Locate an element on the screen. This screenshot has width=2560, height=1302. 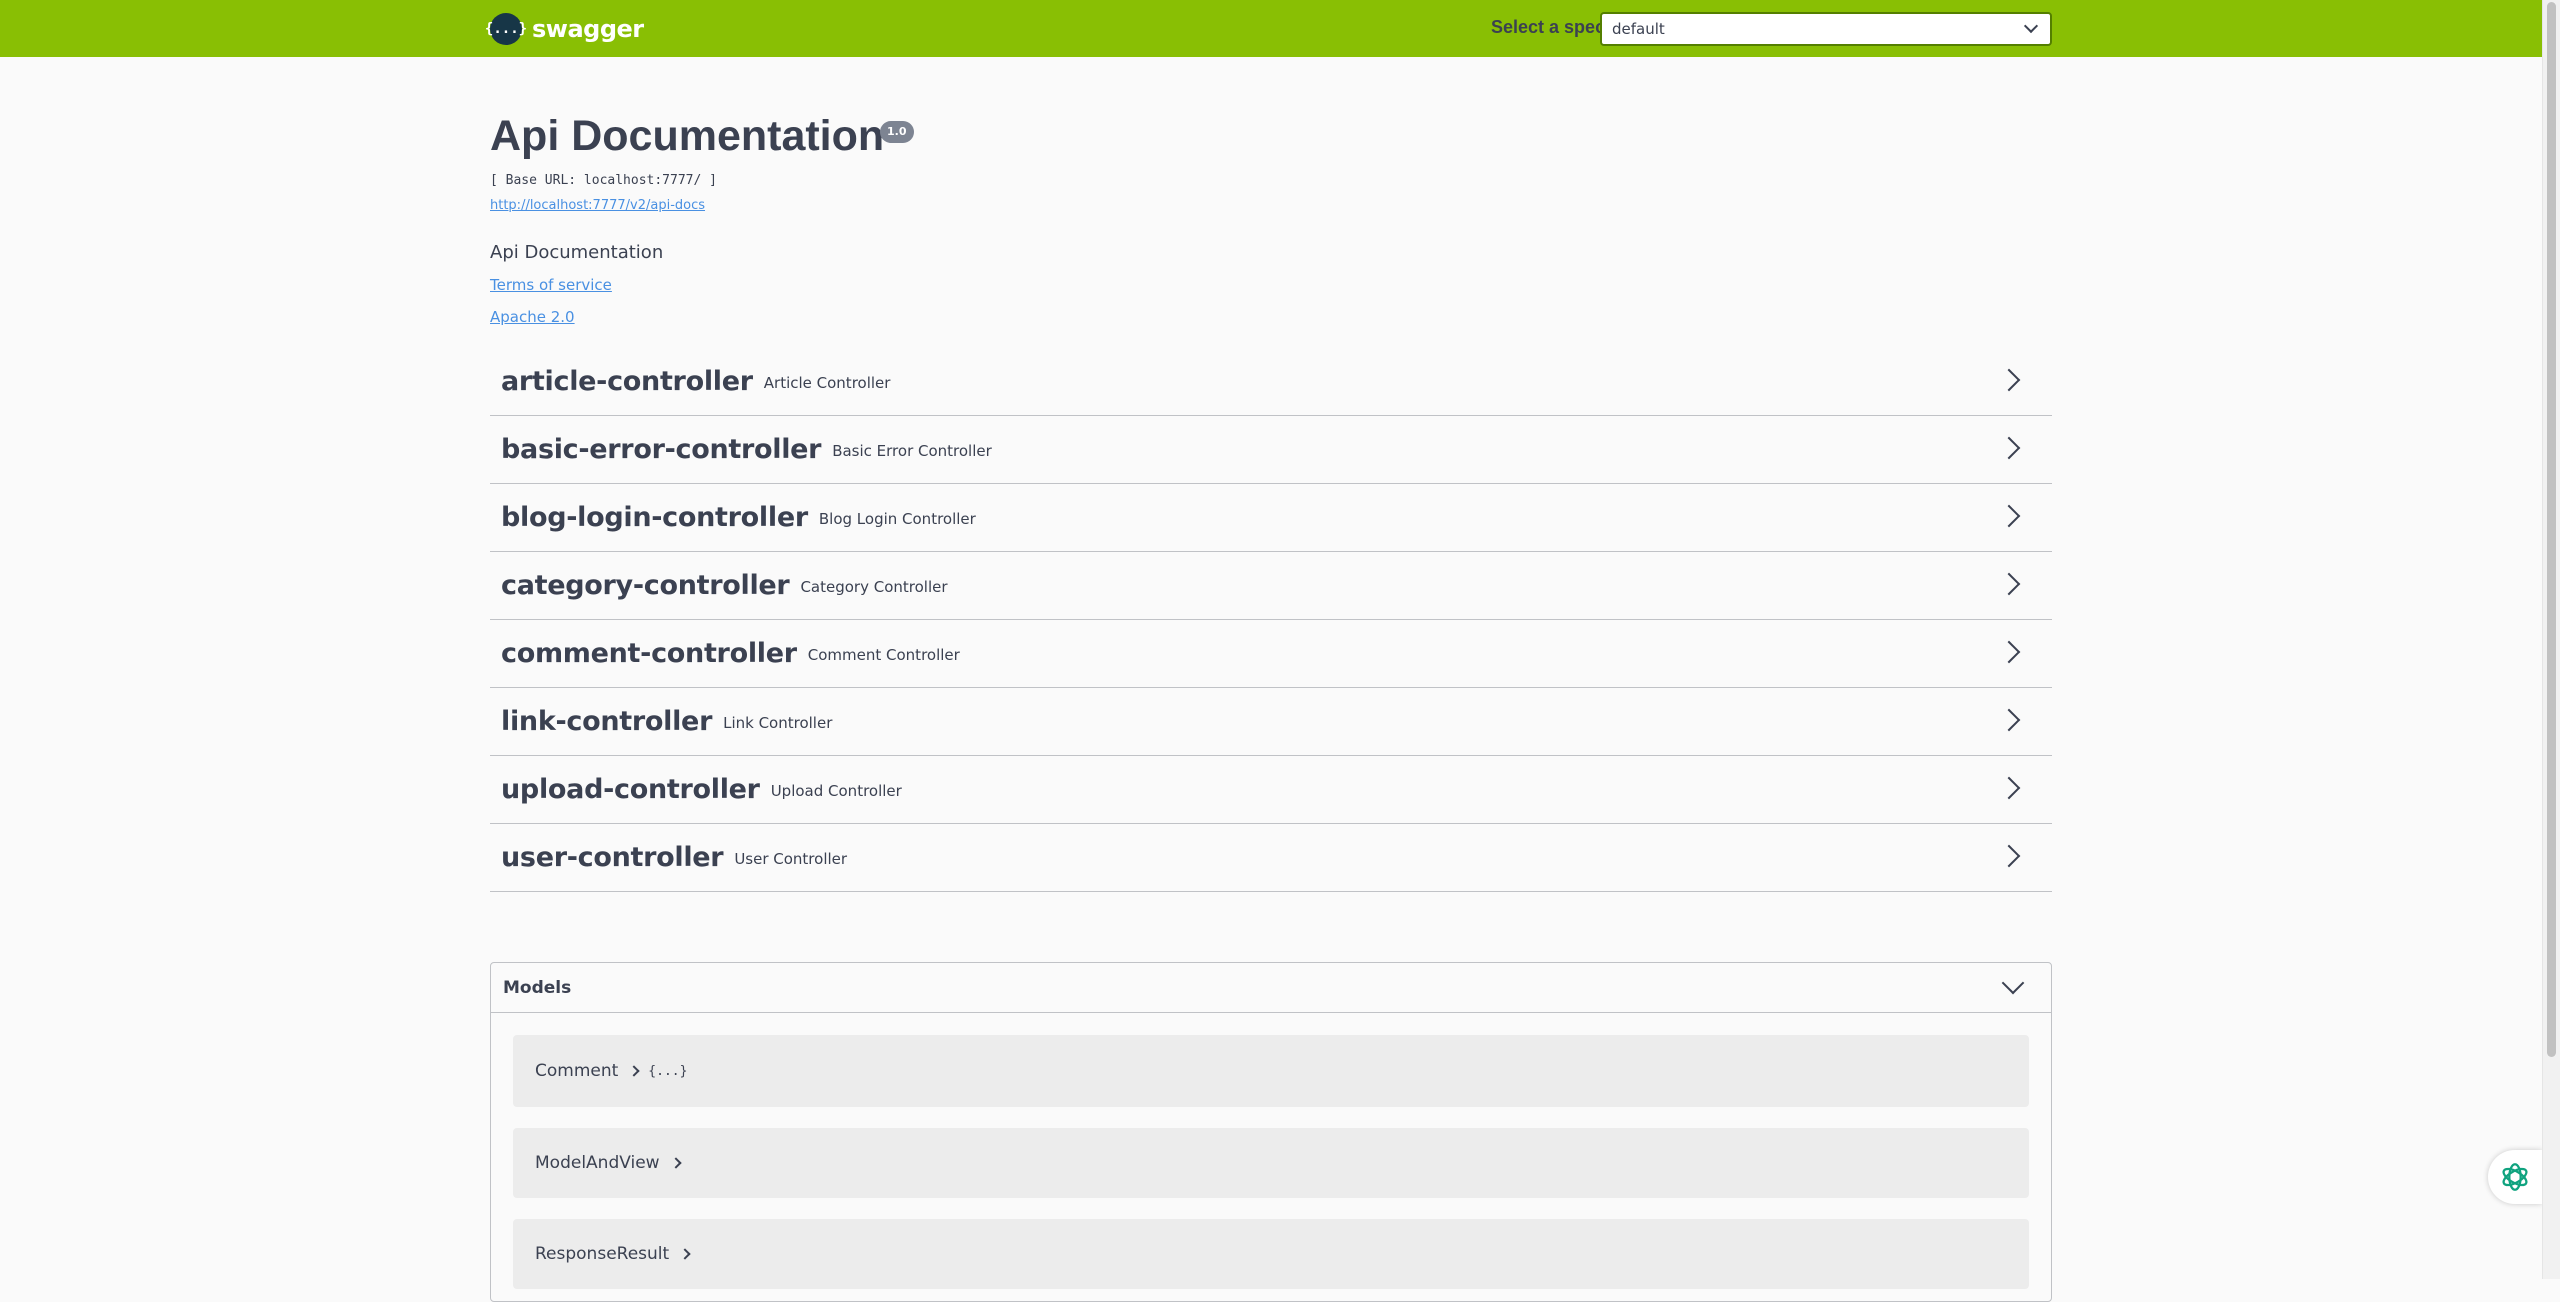
tag-name: comment-controller is located at coordinates (649, 653).